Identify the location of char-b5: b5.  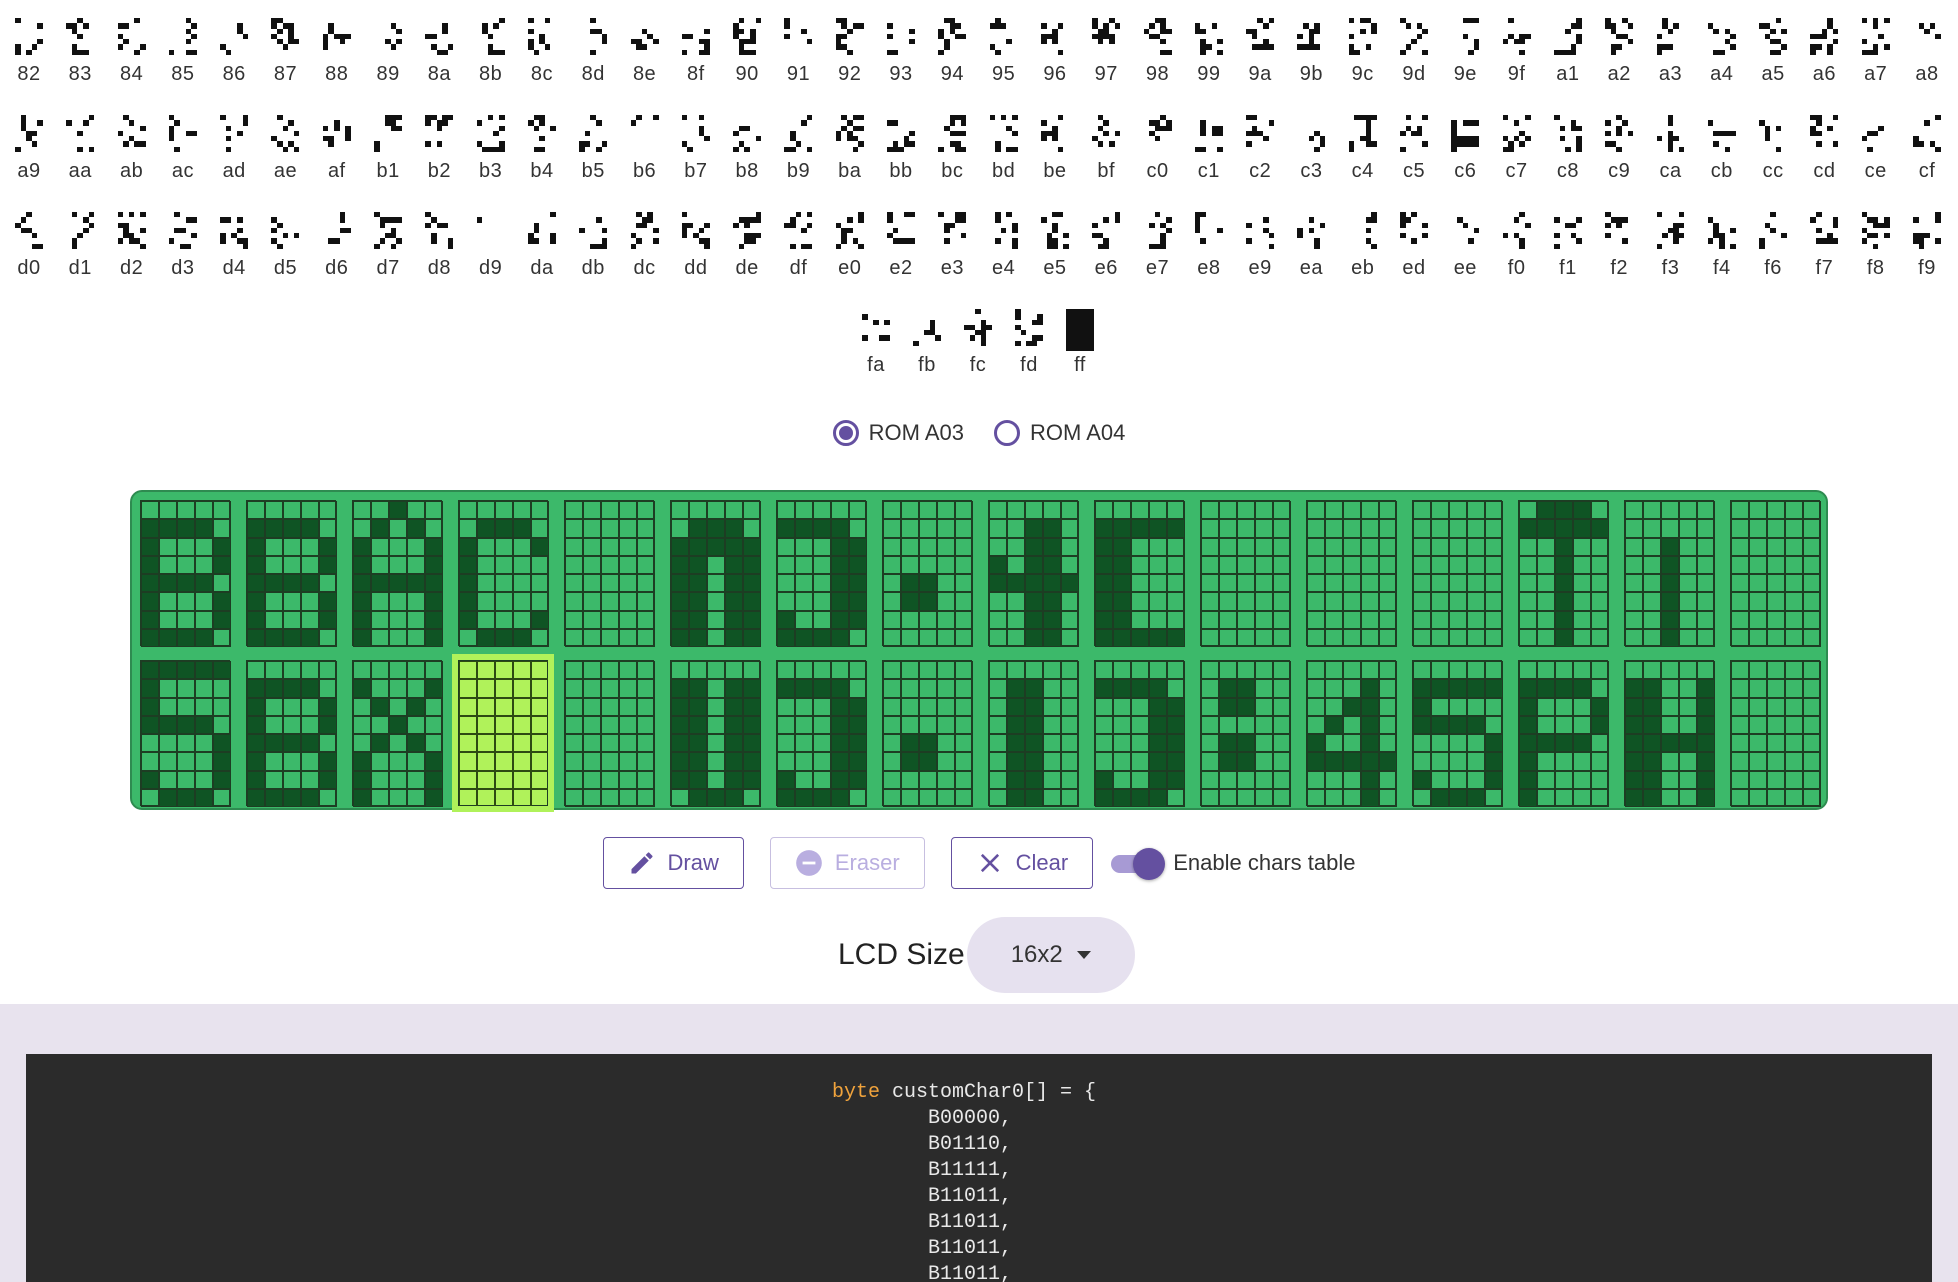
(593, 149).